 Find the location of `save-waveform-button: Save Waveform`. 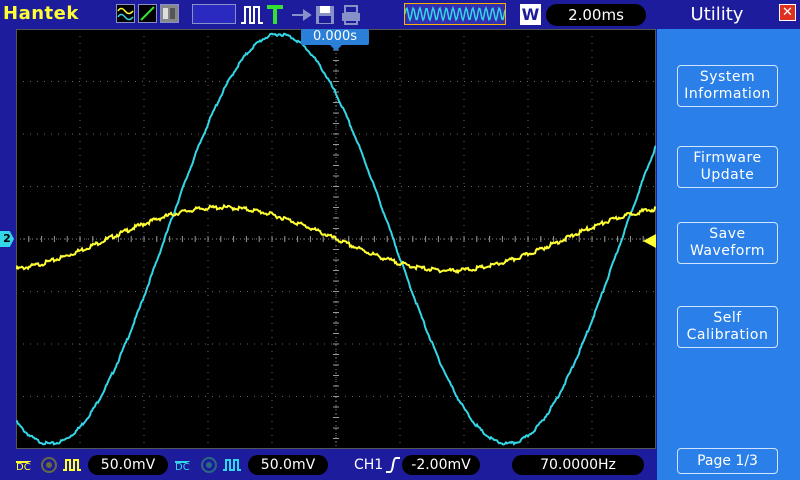

save-waveform-button: Save Waveform is located at coordinates (727, 243).